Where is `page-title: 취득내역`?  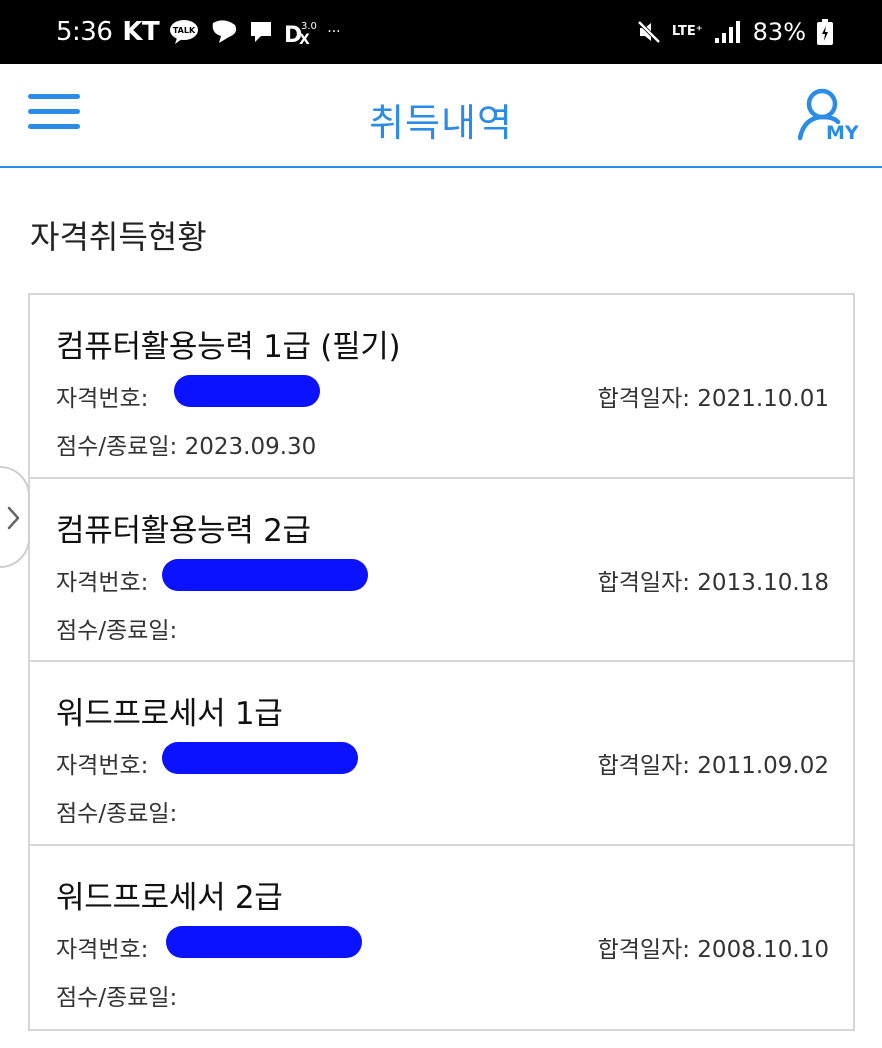 page-title: 취득내역 is located at coordinates (441, 123).